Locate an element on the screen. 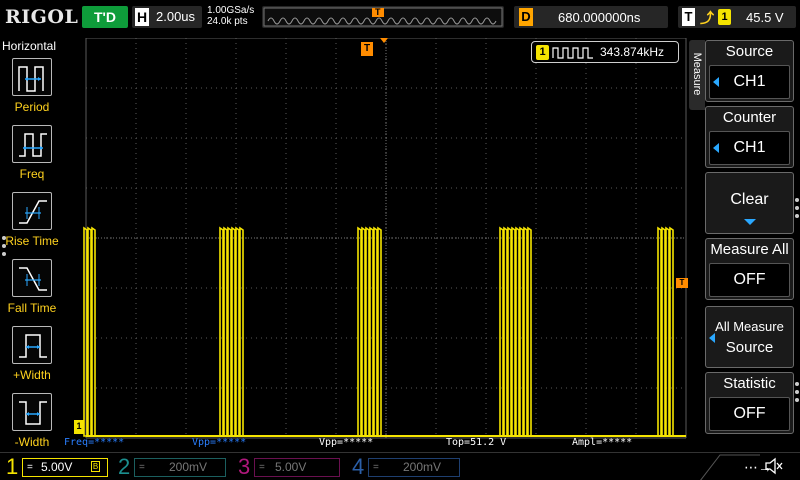  measurement-top-text: Top=51.2 V is located at coordinates (476, 442).